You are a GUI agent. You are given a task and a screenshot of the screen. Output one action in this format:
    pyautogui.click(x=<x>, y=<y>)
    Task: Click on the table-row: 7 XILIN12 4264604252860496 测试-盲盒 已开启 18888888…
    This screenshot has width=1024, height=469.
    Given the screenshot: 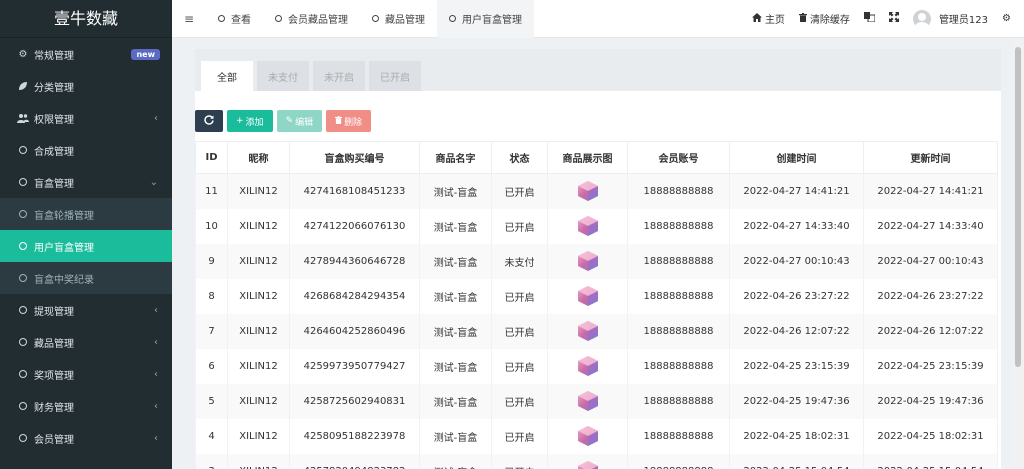 What is the action you would take?
    pyautogui.click(x=596, y=331)
    